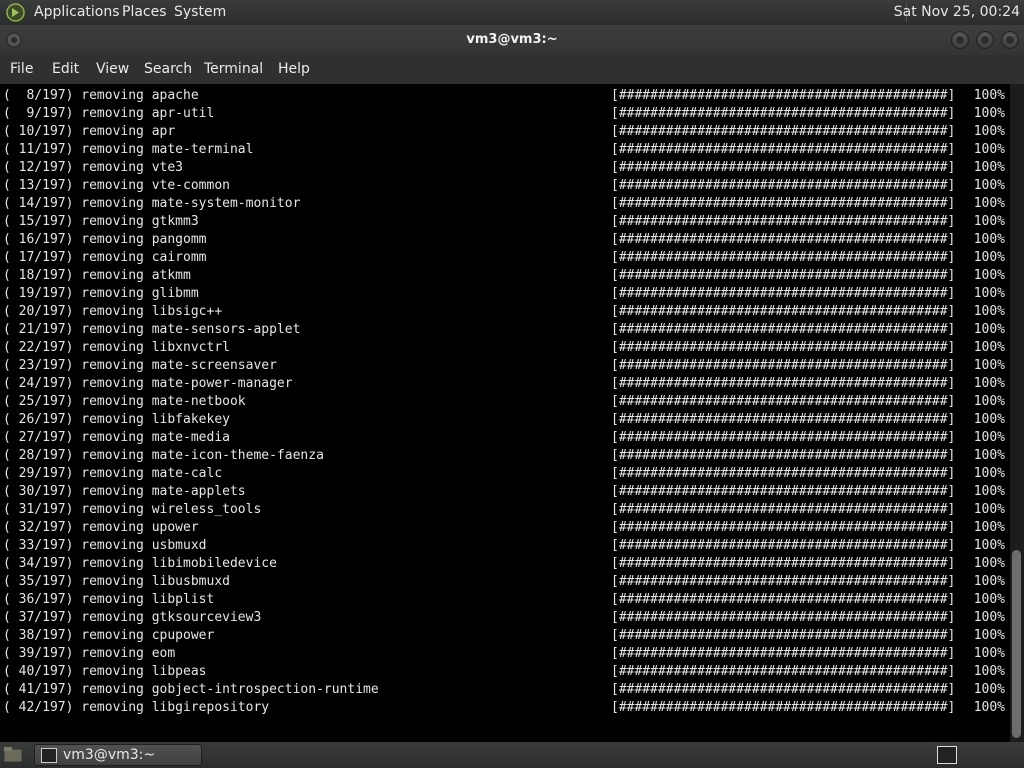  What do you see at coordinates (1016, 644) in the screenshot?
I see `scrollbar-thumb` at bounding box center [1016, 644].